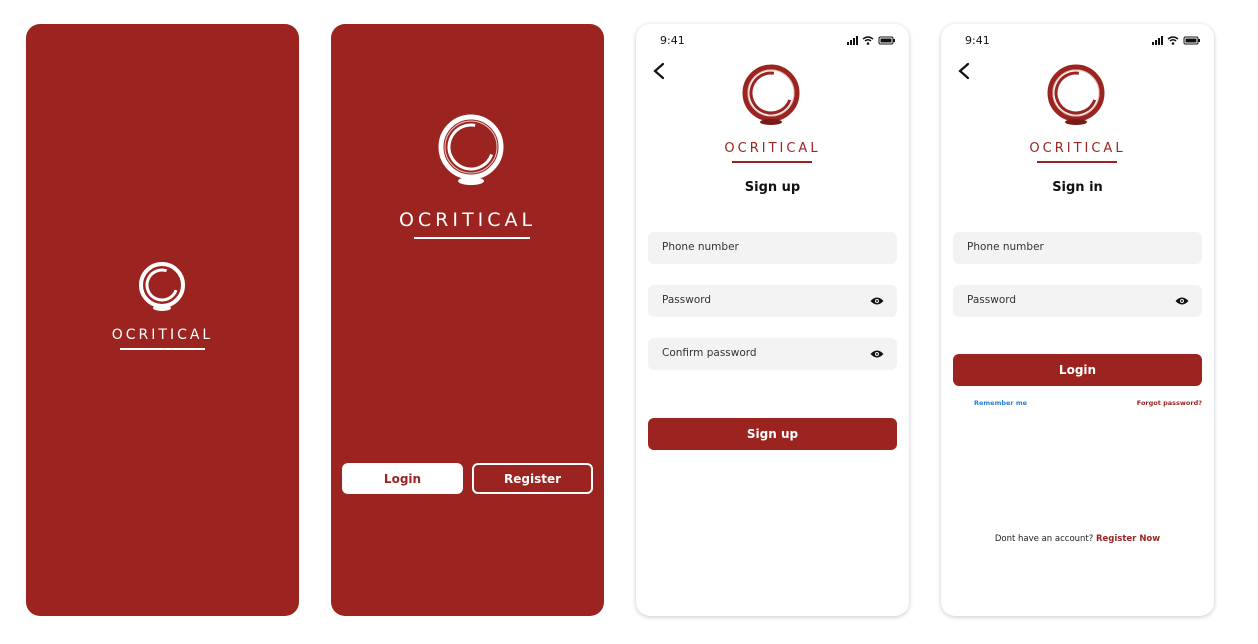 The image size is (1258, 644). Describe the element at coordinates (1044, 539) in the screenshot. I see `no-account-text: Dont have an account?` at that location.